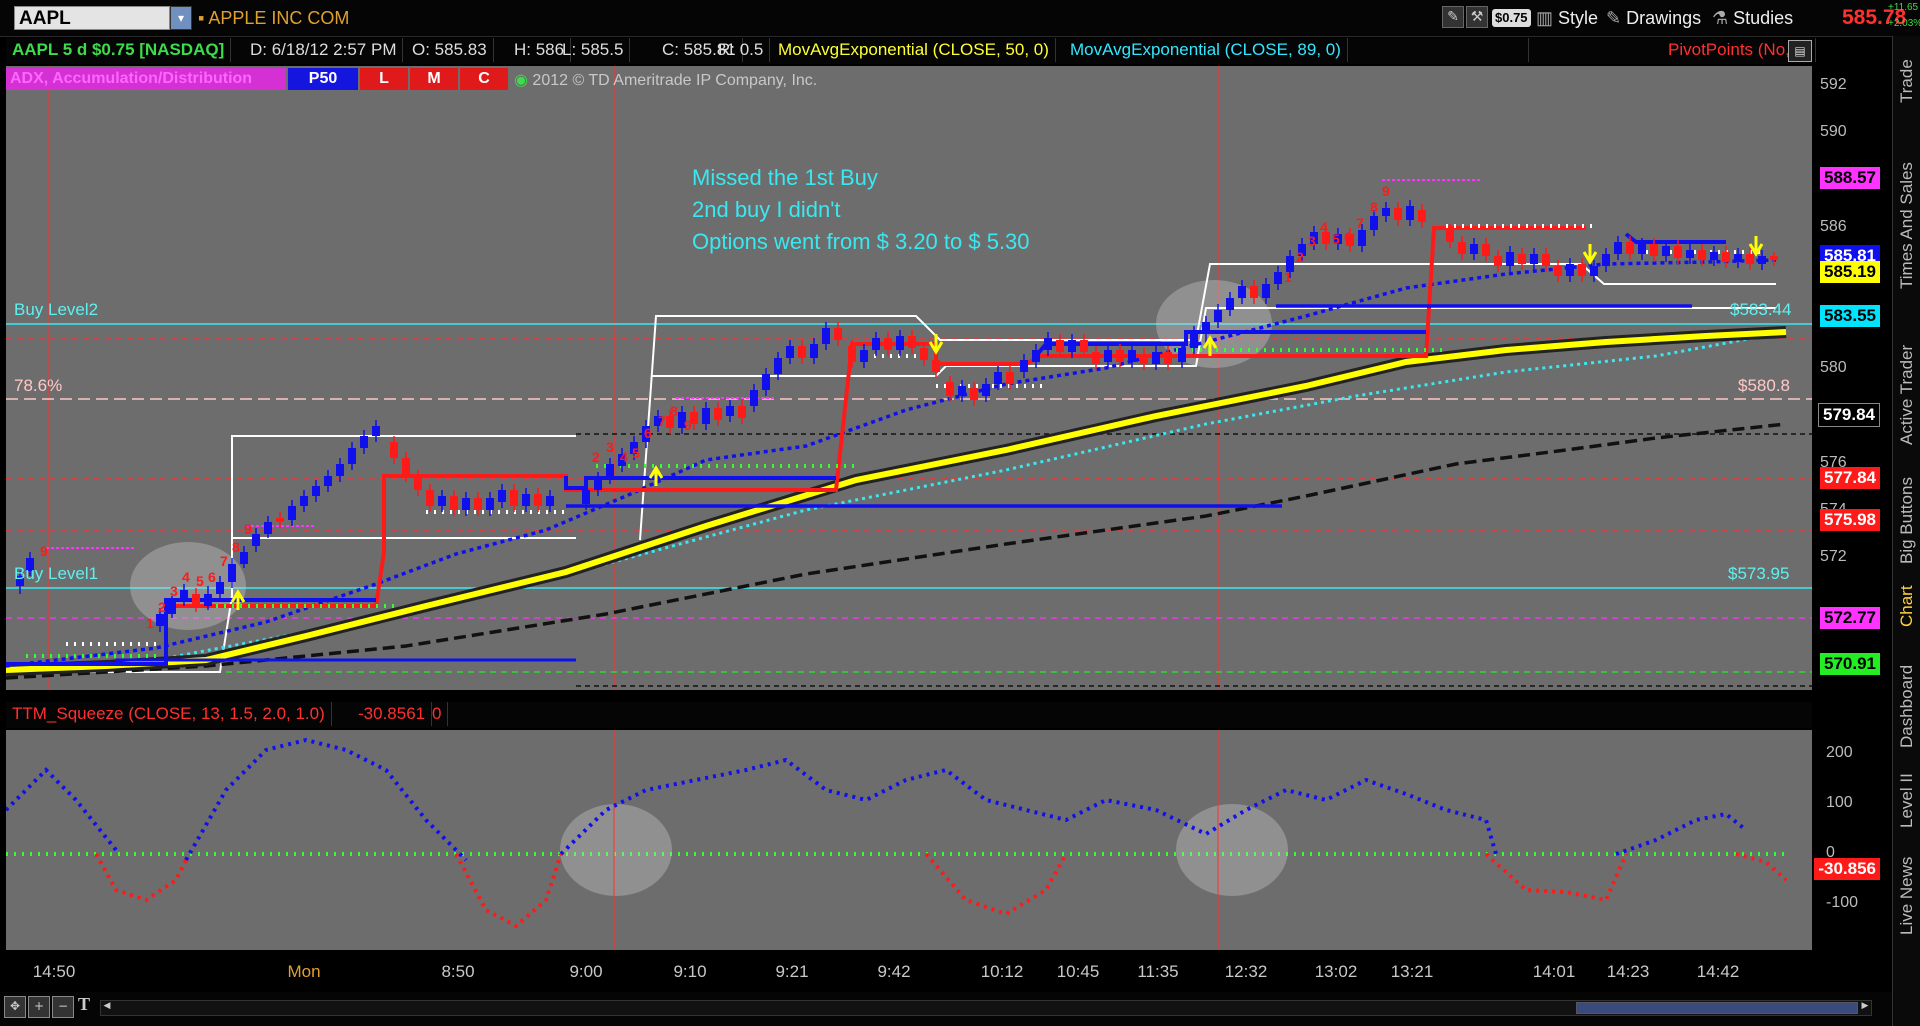  Describe the element at coordinates (1453, 17) in the screenshot. I see `draw-tool-icon: ✎` at that location.